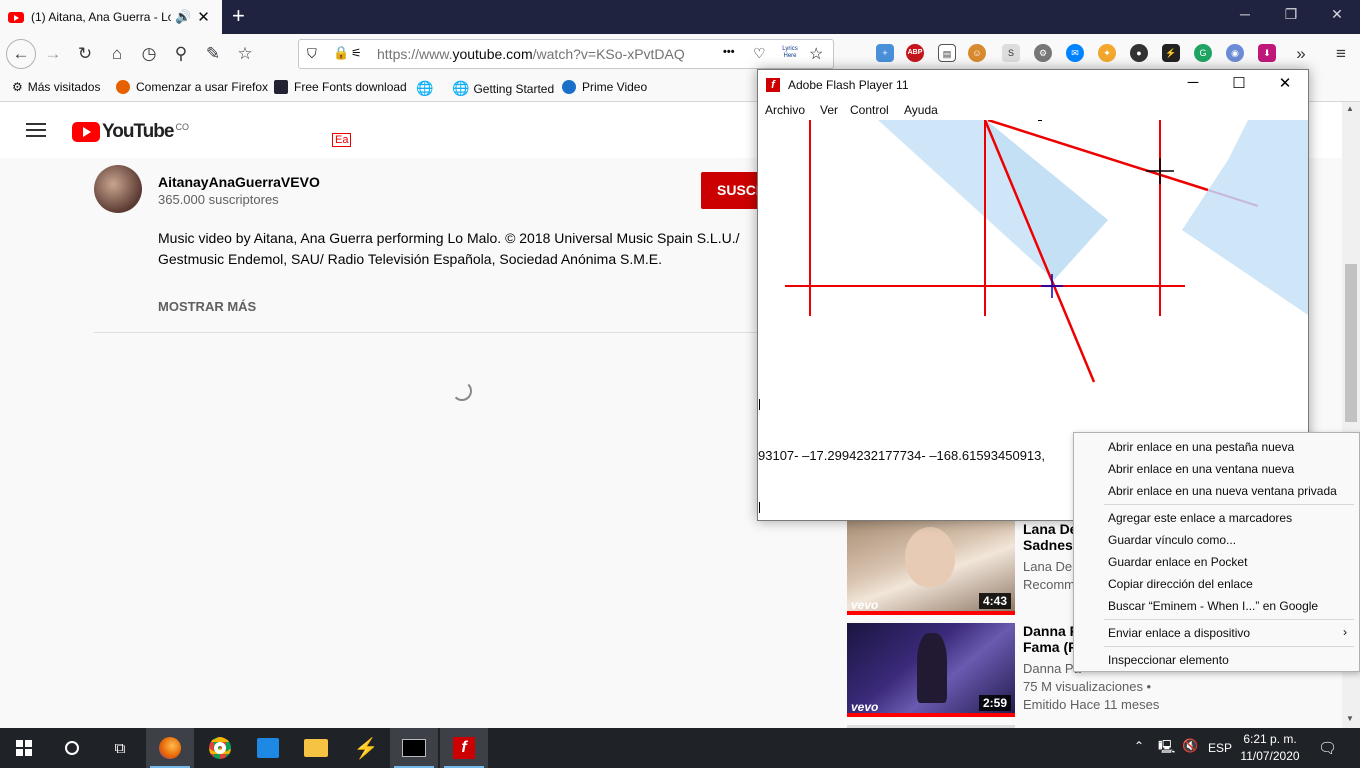 The height and width of the screenshot is (768, 1360). Describe the element at coordinates (149, 54) in the screenshot. I see `history-icon: ◷` at that location.